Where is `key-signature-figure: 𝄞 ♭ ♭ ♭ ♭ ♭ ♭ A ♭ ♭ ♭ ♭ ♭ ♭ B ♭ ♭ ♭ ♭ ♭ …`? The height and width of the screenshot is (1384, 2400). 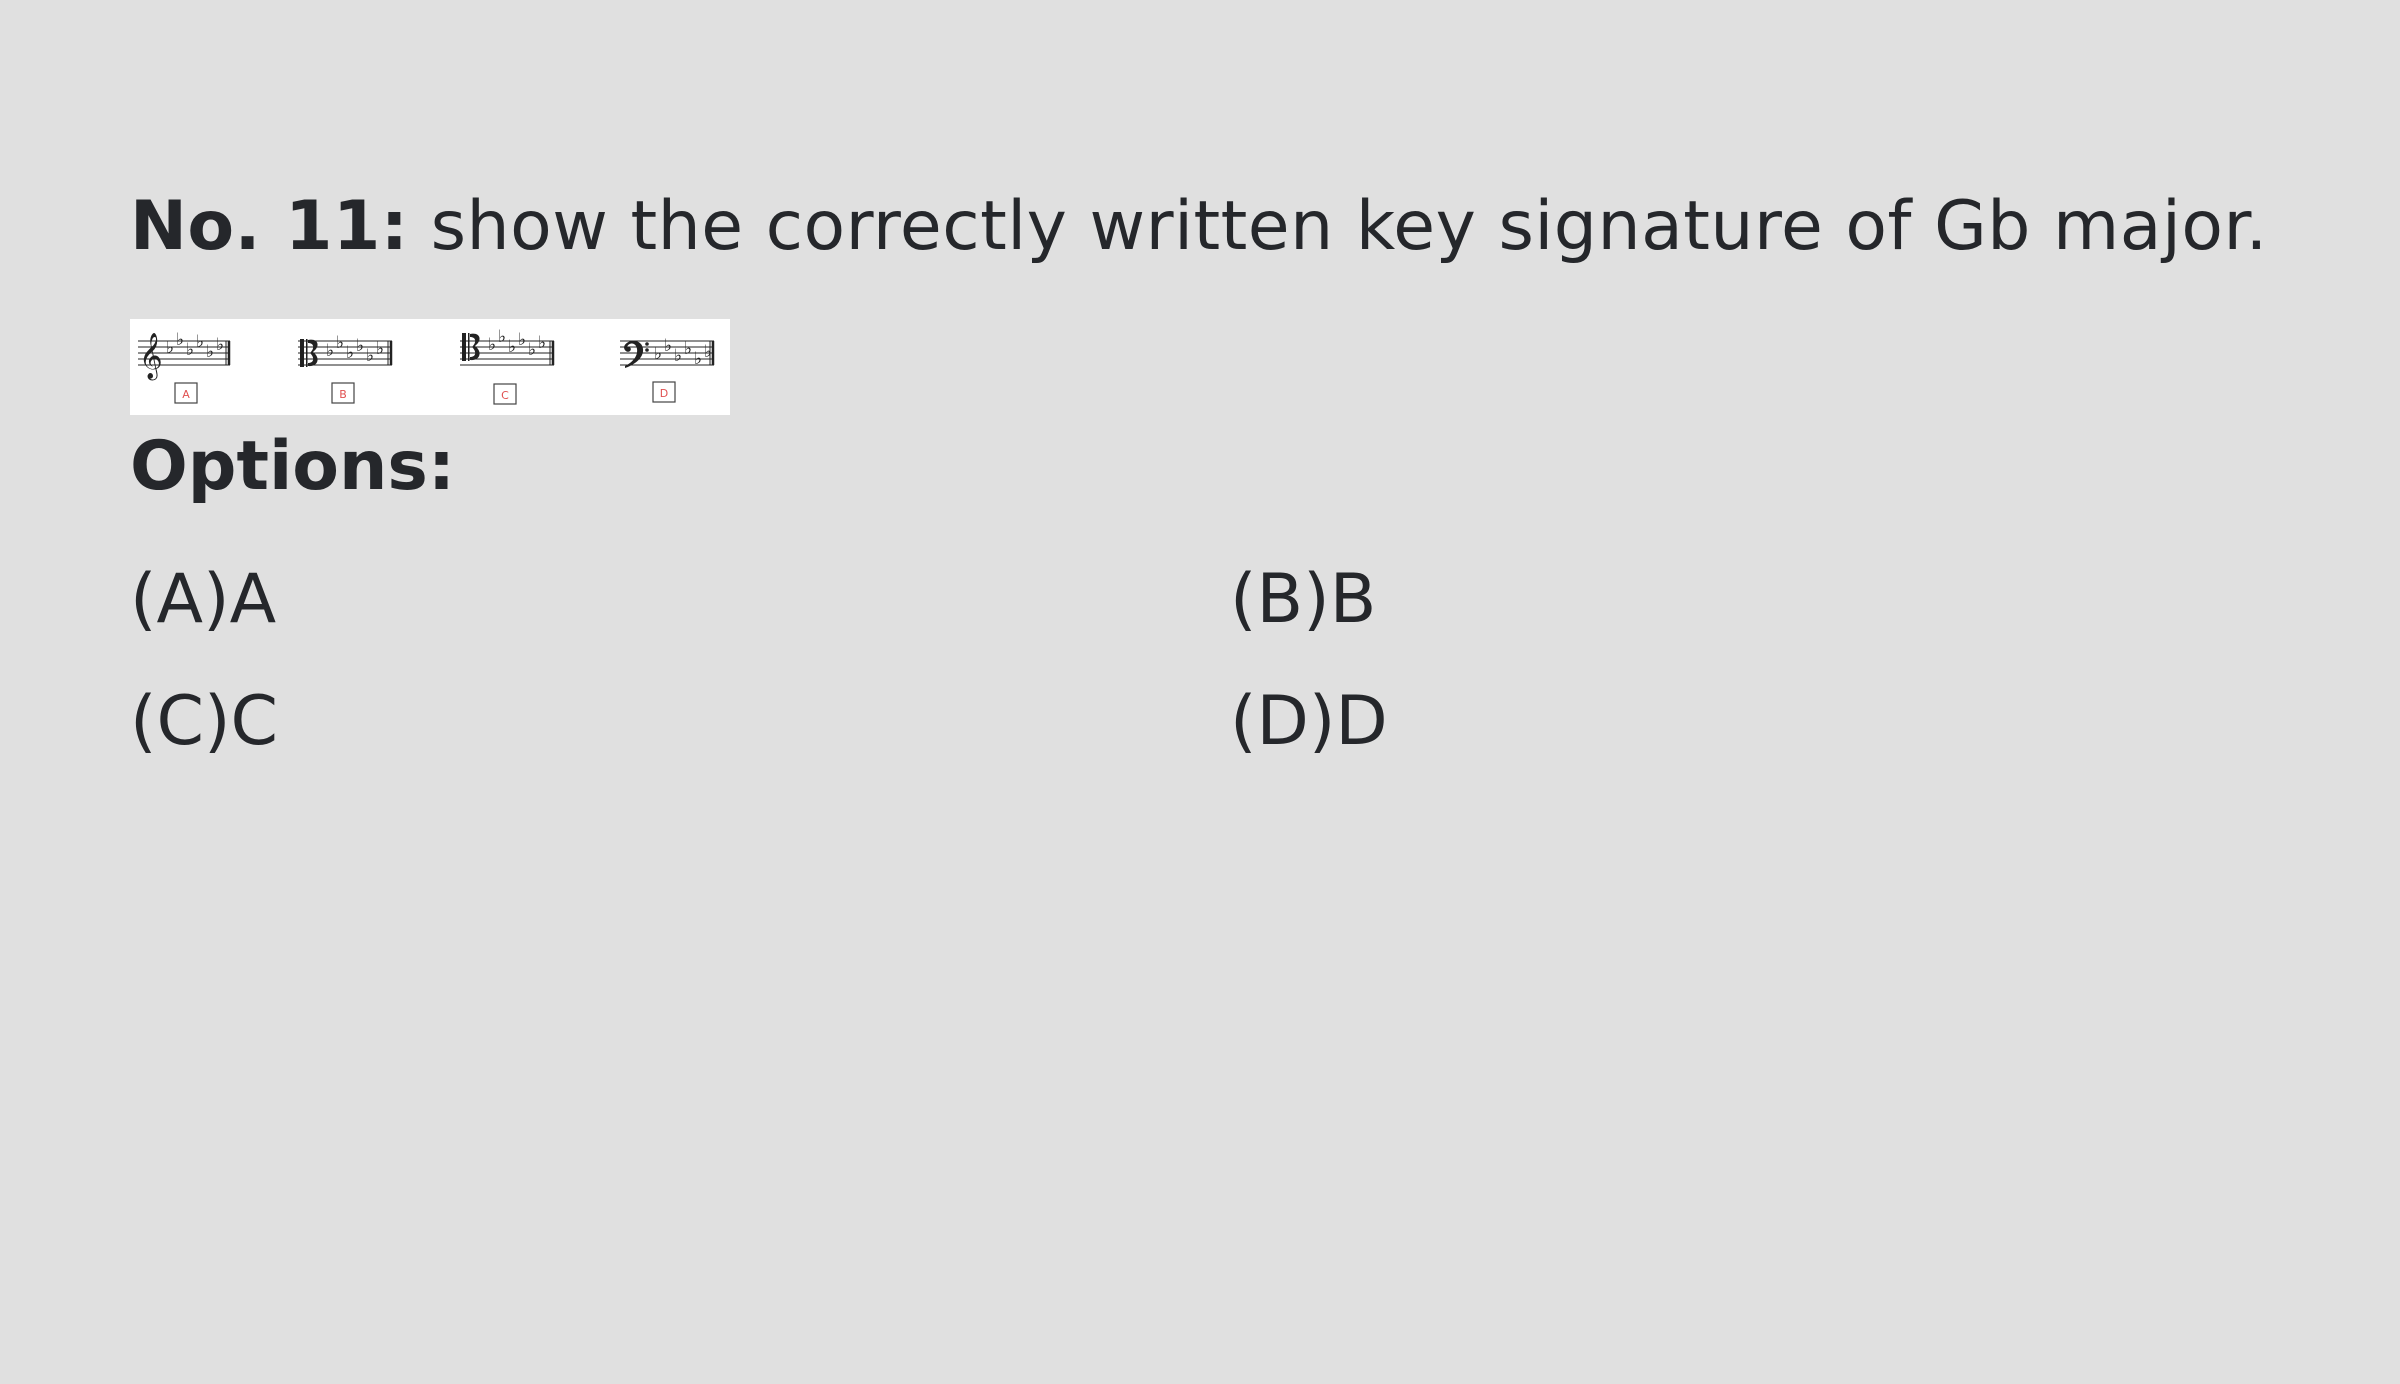 key-signature-figure: 𝄞 ♭ ♭ ♭ ♭ ♭ ♭ A ♭ ♭ ♭ ♭ ♭ ♭ B ♭ ♭ ♭ ♭ ♭ … is located at coordinates (430, 367).